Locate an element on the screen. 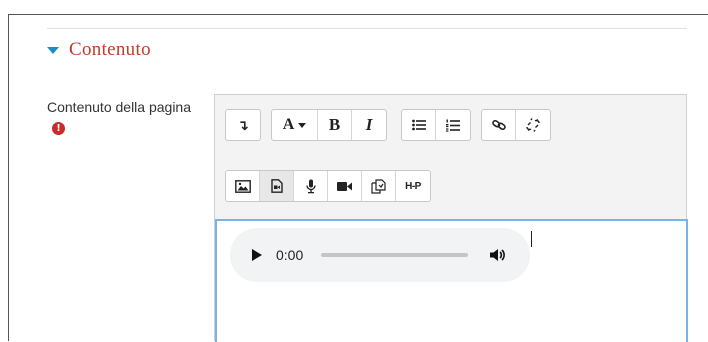 Image resolution: width=708 pixels, height=342 pixels. unlink-icon is located at coordinates (533, 125).